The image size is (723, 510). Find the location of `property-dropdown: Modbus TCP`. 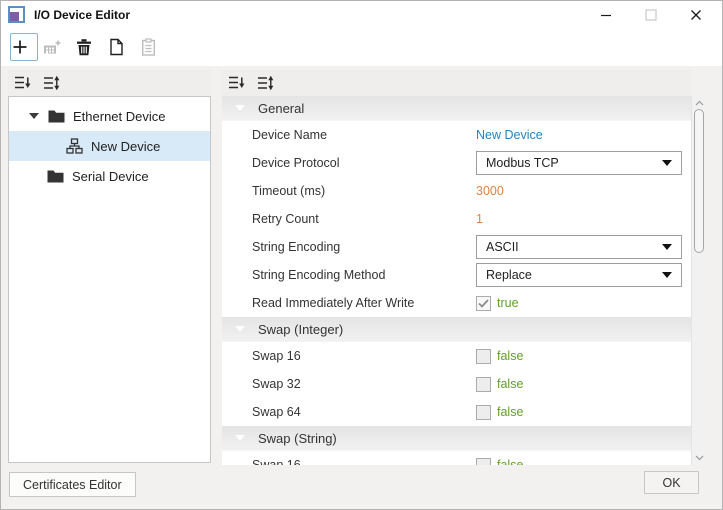

property-dropdown: Modbus TCP is located at coordinates (579, 163).